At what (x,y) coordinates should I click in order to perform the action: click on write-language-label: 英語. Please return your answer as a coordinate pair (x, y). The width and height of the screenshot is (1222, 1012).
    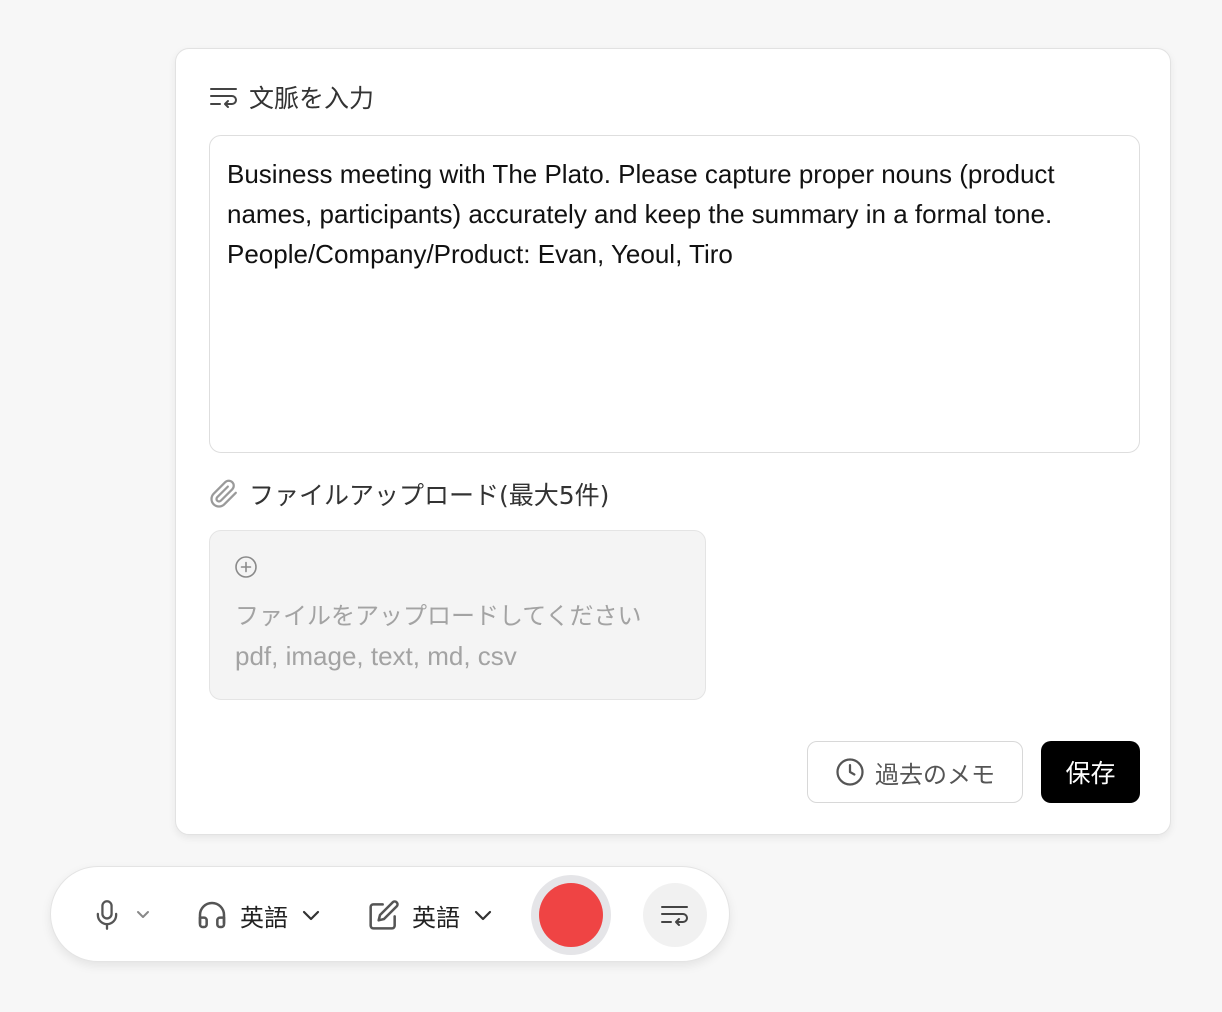
    Looking at the image, I should click on (436, 917).